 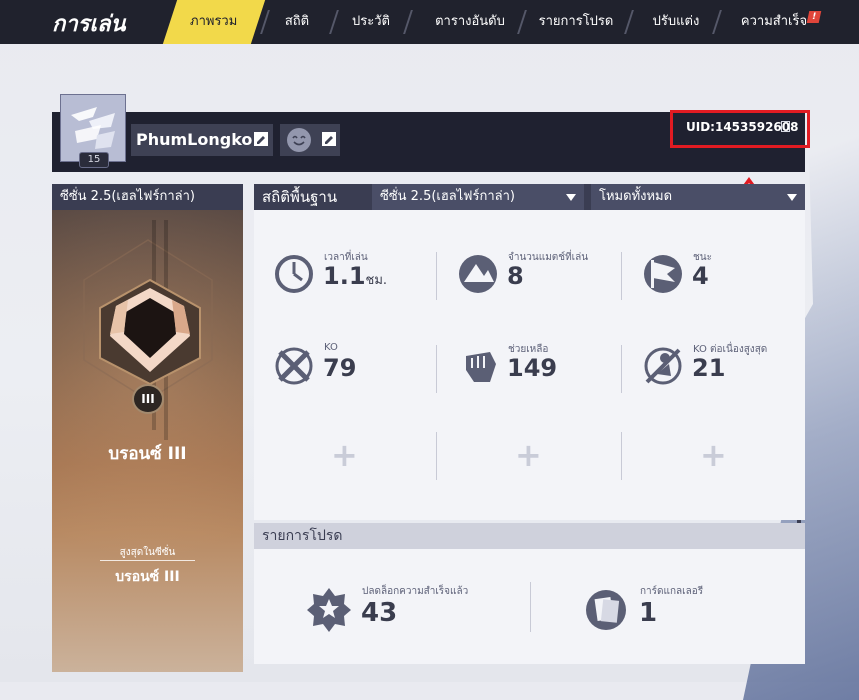 I want to click on avatar-logo-icon, so click(x=93, y=128).